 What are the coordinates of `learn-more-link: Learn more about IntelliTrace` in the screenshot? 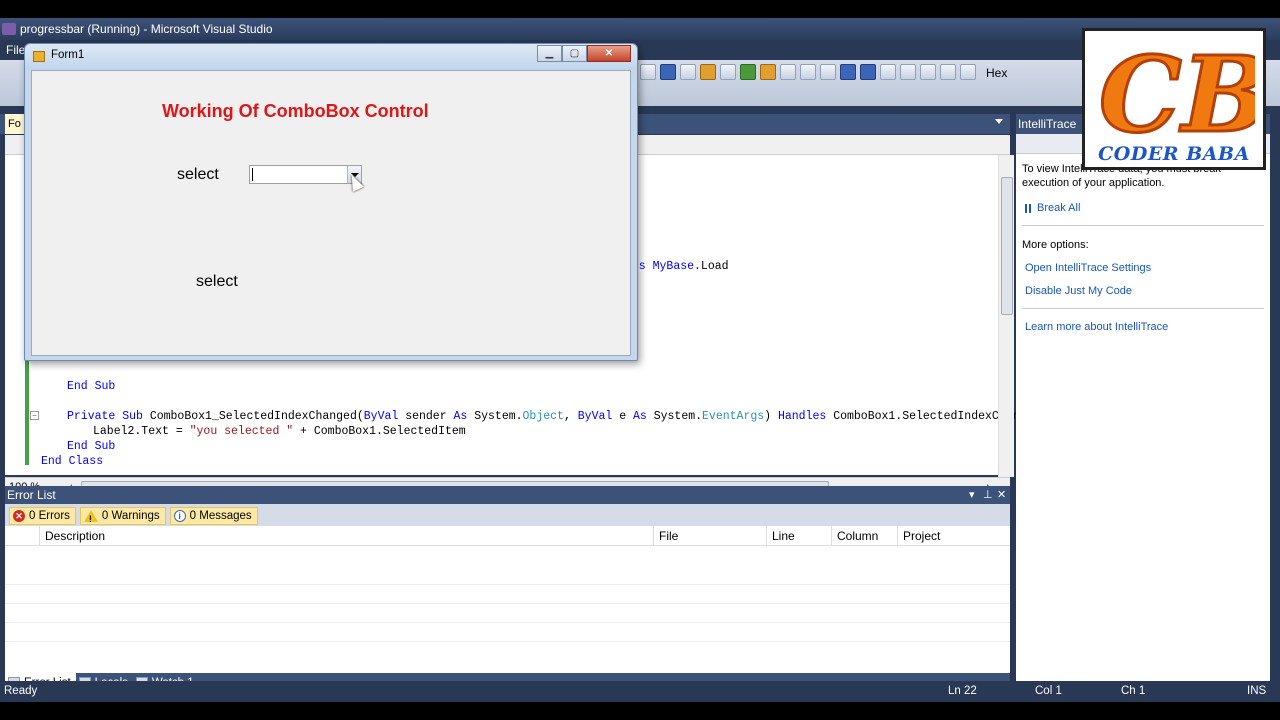 It's located at (1144, 327).